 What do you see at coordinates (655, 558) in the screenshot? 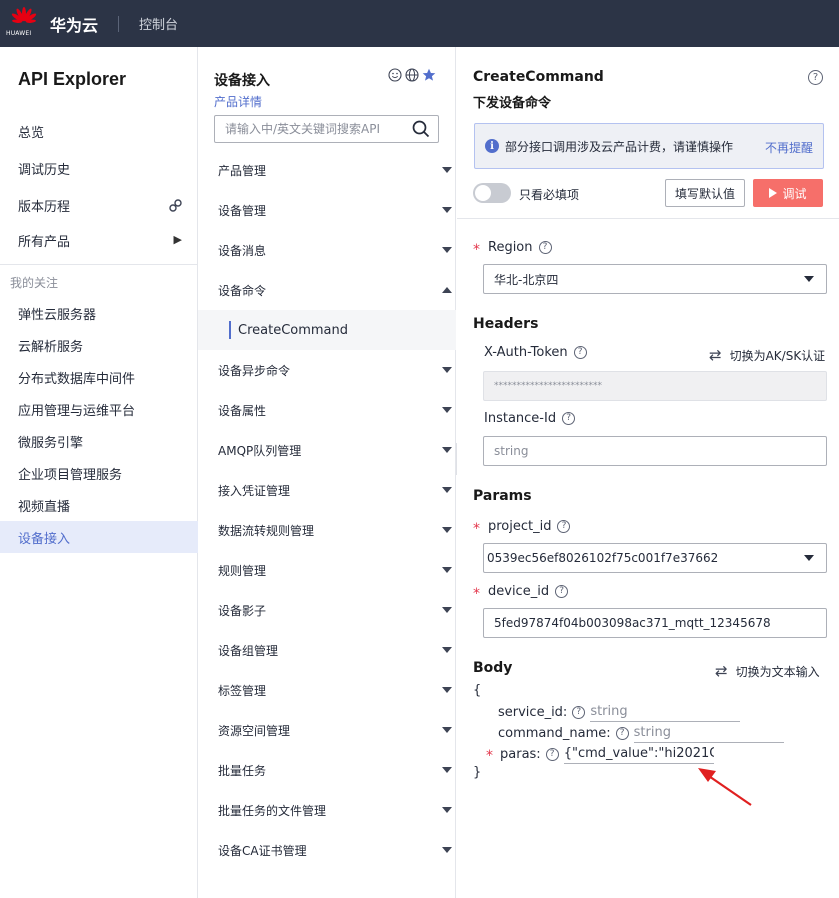
I see `project-id-select: 0539ec56ef8026102f75c001f7e37662` at bounding box center [655, 558].